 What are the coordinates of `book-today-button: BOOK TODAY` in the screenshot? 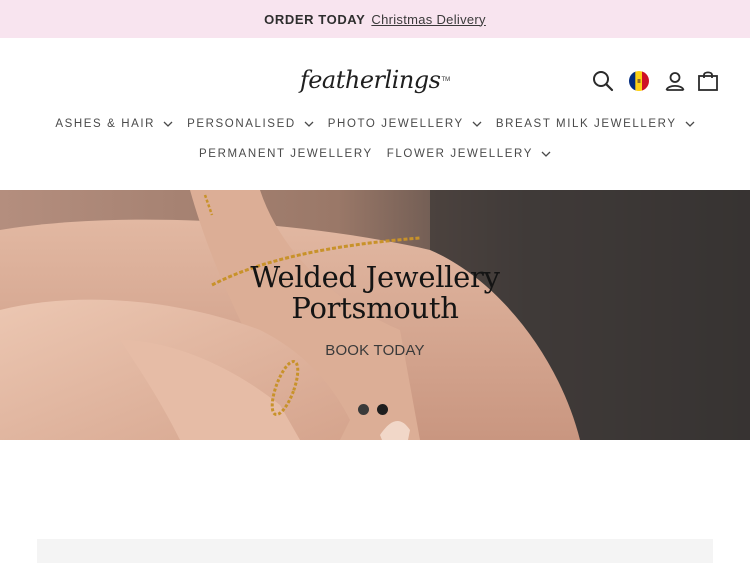 It's located at (375, 350).